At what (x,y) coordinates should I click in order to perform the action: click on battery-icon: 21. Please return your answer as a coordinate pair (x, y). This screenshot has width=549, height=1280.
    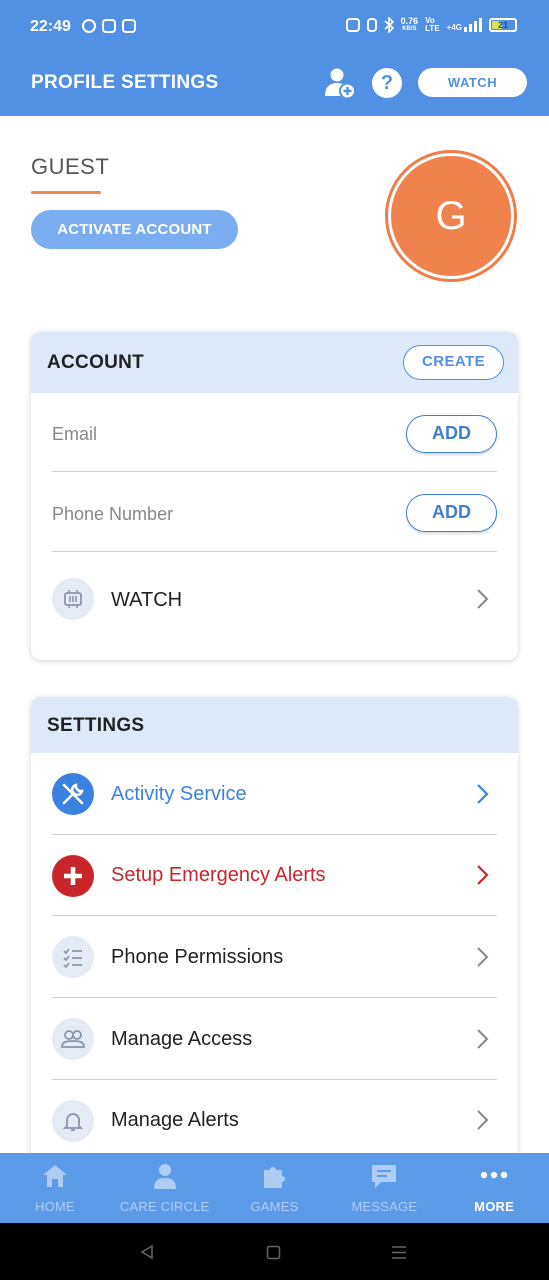
    Looking at the image, I should click on (503, 25).